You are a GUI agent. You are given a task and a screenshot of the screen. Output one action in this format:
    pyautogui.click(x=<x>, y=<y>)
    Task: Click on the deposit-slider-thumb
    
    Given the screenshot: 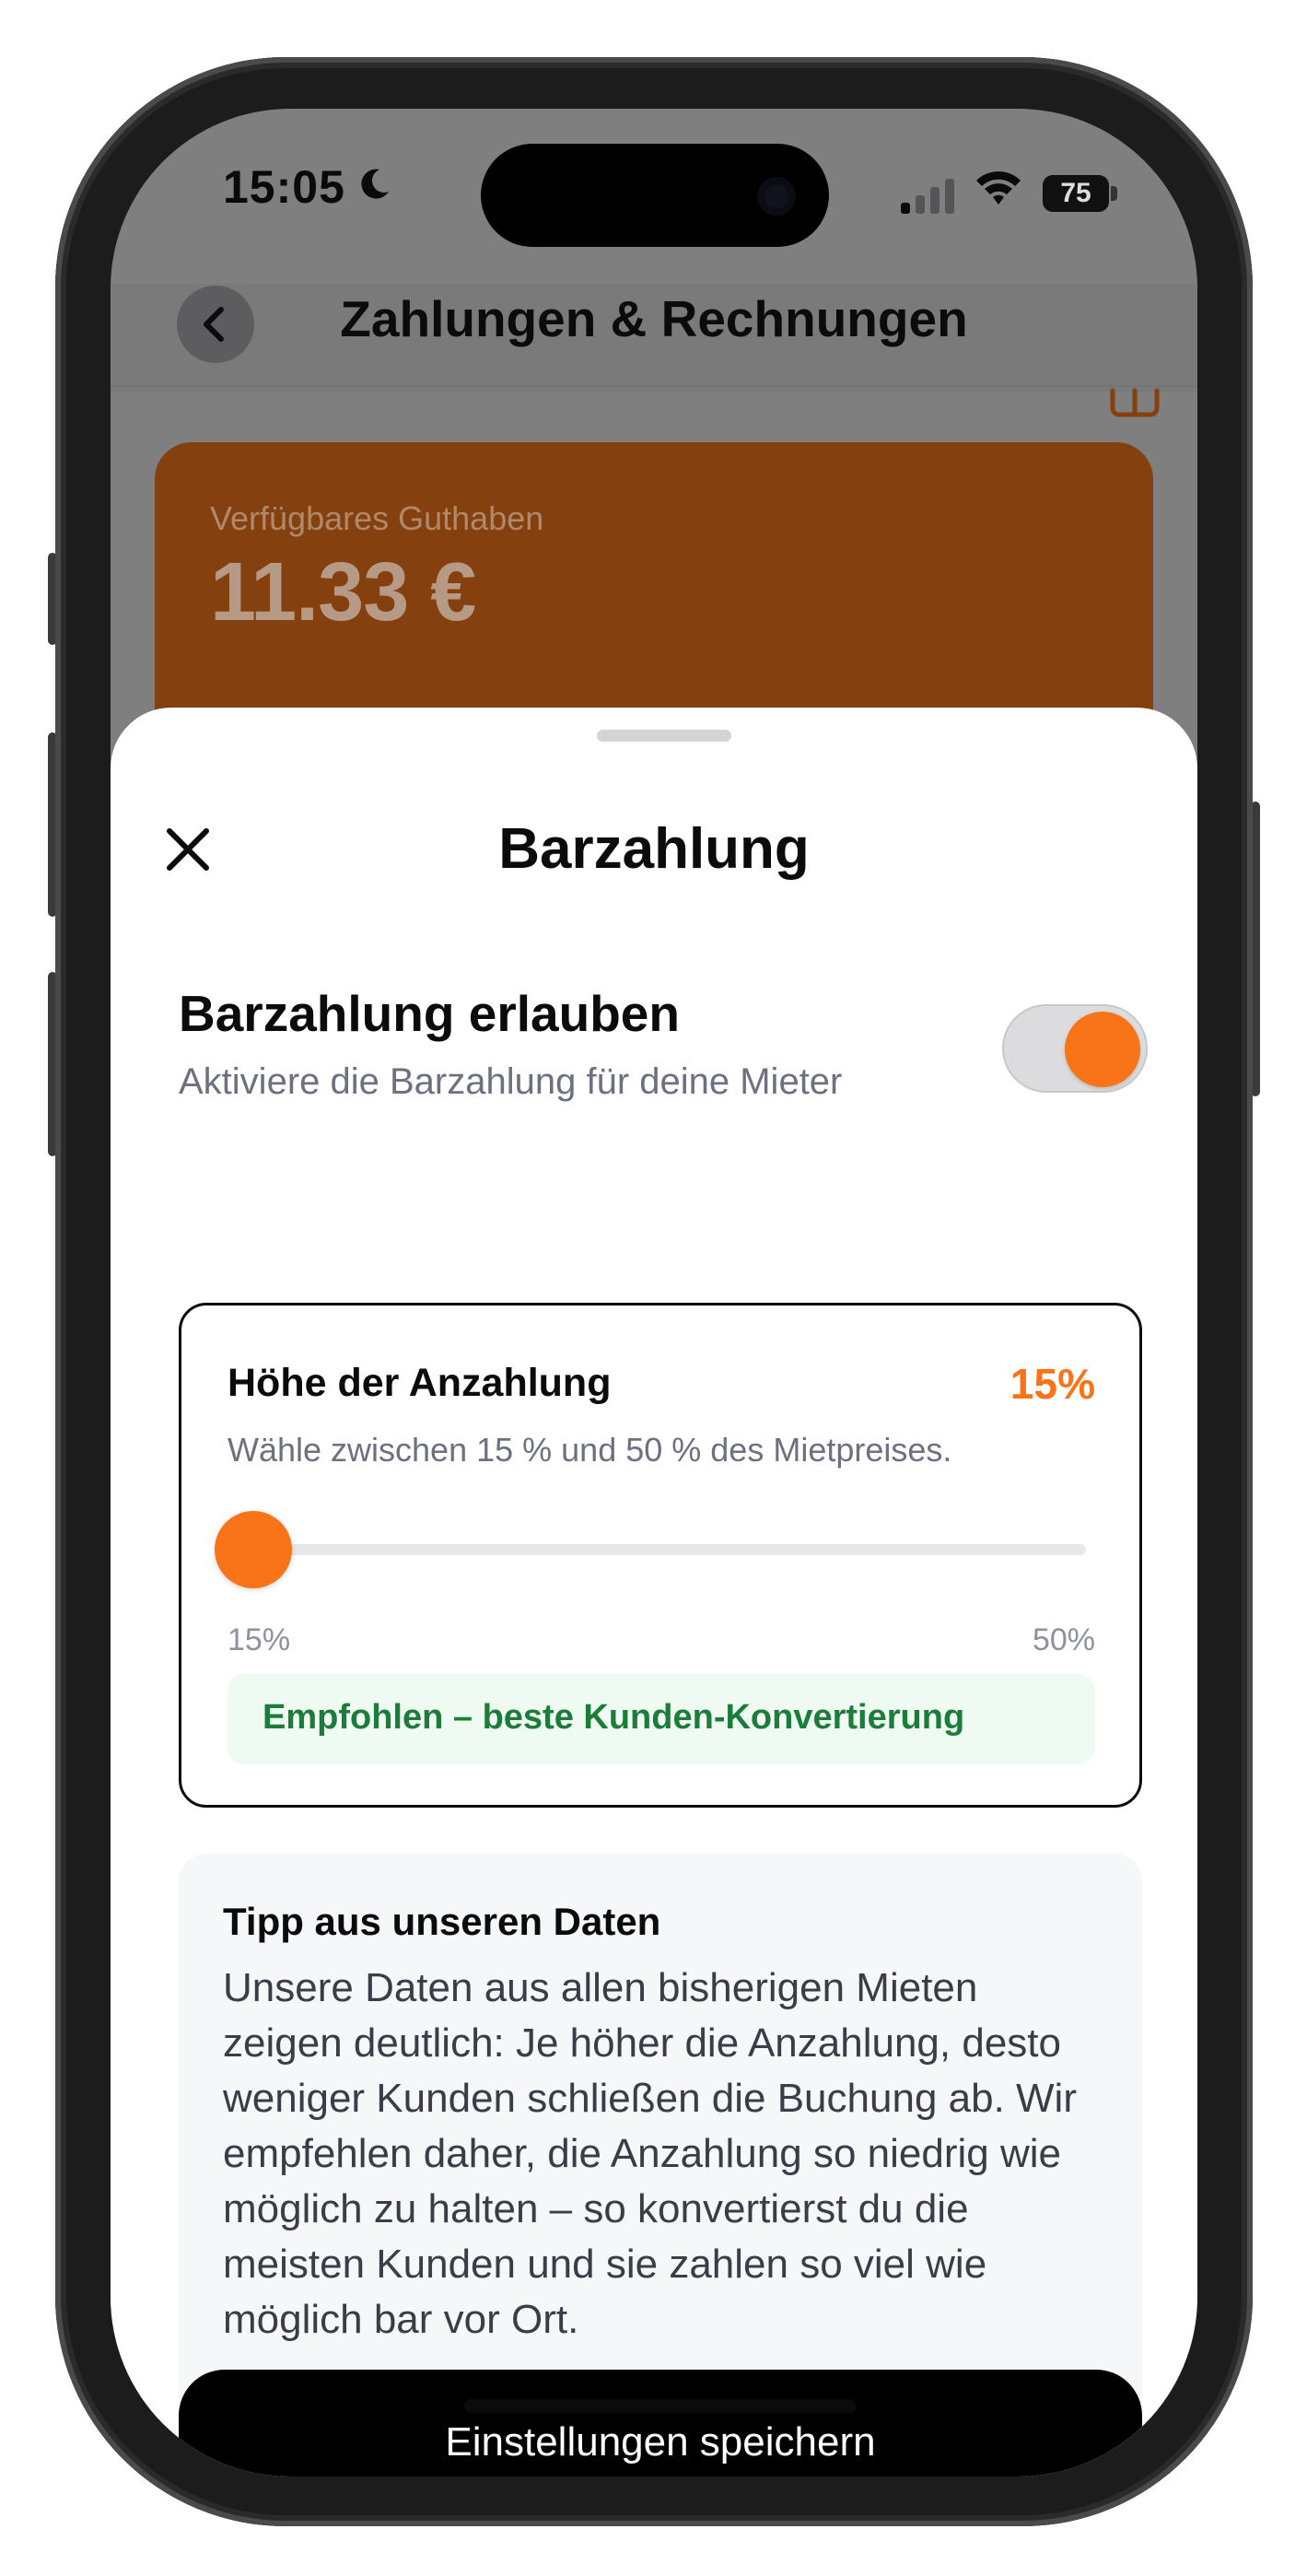 What is the action you would take?
    pyautogui.click(x=254, y=1549)
    